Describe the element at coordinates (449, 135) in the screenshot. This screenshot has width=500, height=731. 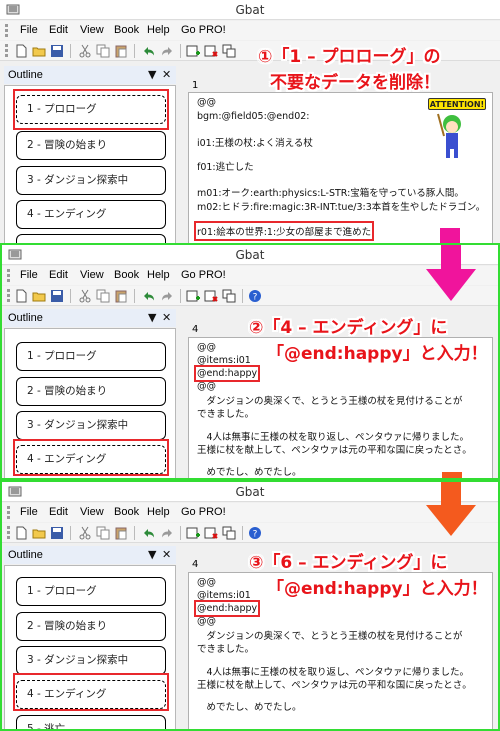
I see `character-sprite` at that location.